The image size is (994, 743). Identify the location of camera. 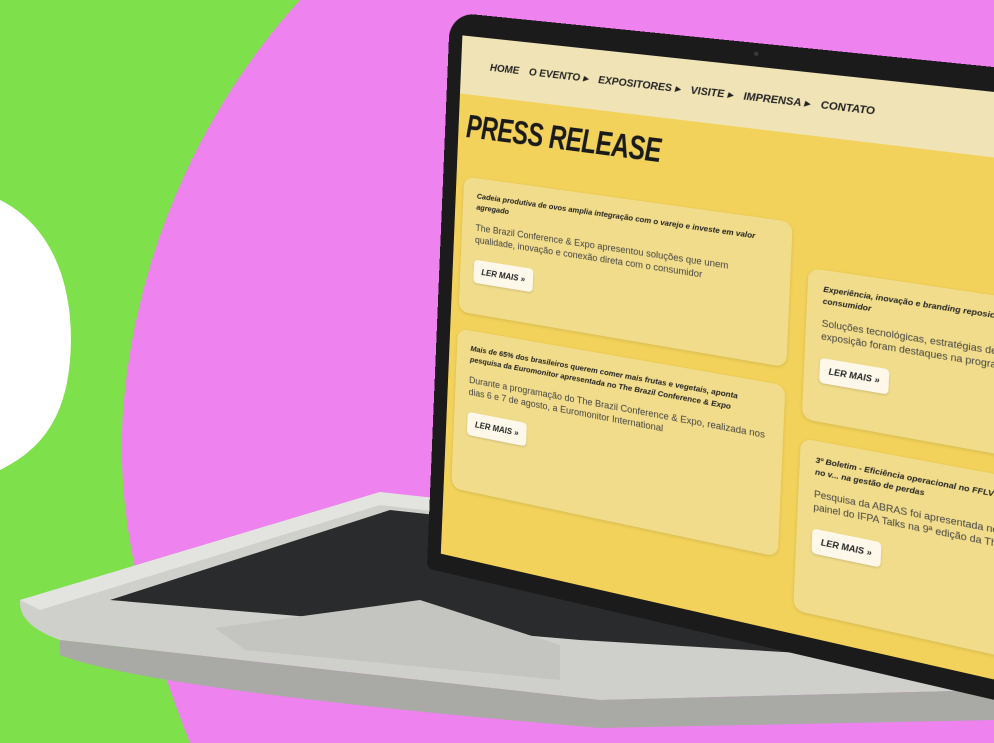
(756, 54).